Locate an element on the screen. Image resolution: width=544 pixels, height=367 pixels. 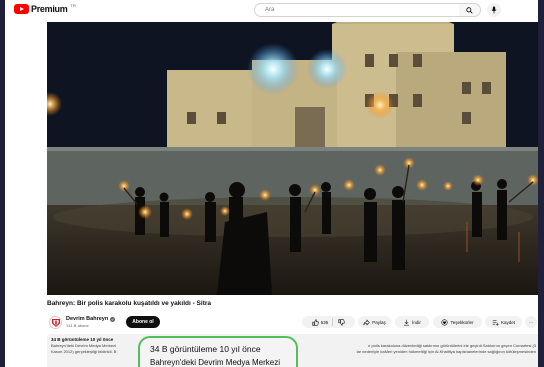
save-label: Kaydet is located at coordinates (507, 322).